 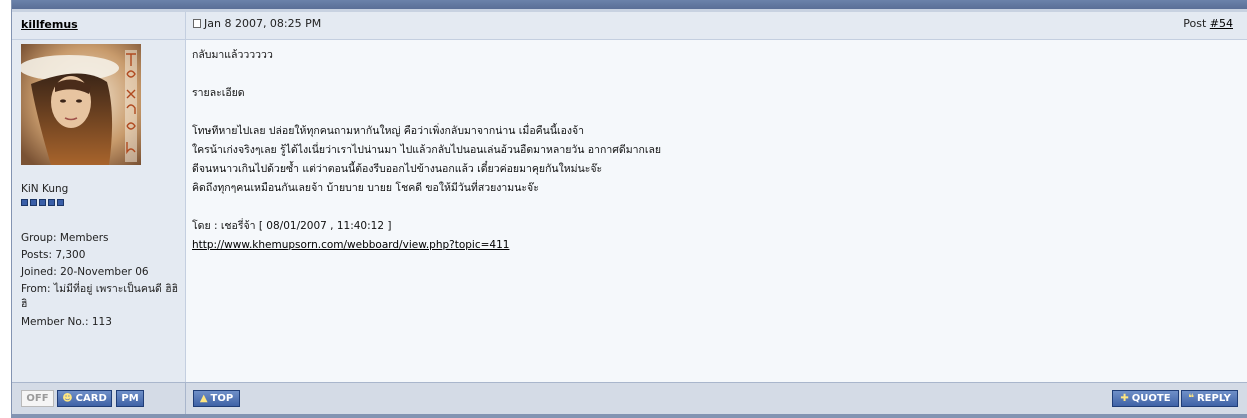 I want to click on quote-button: ✚ QUOTE, so click(x=1145, y=398).